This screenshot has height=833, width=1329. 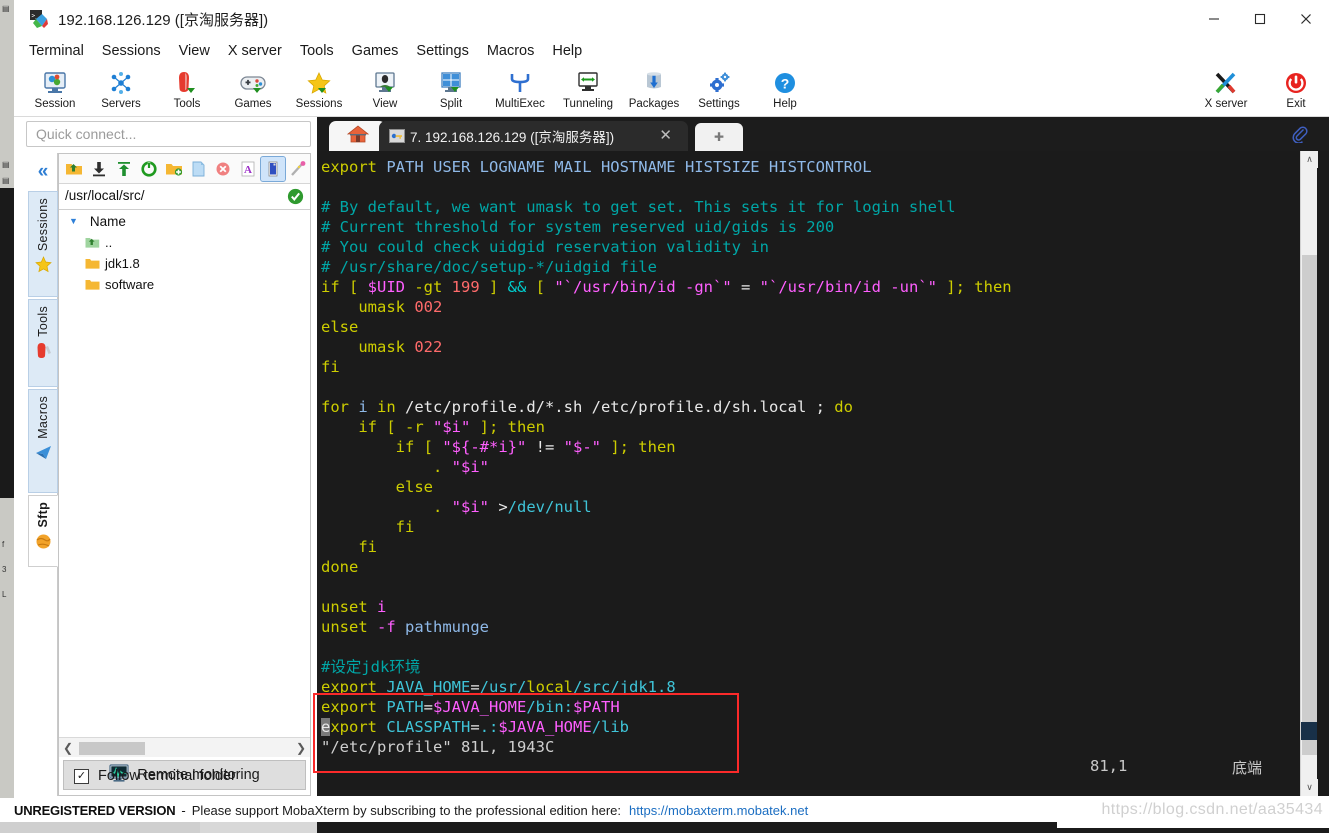 I want to click on svg-text: A, so click(x=248, y=170).